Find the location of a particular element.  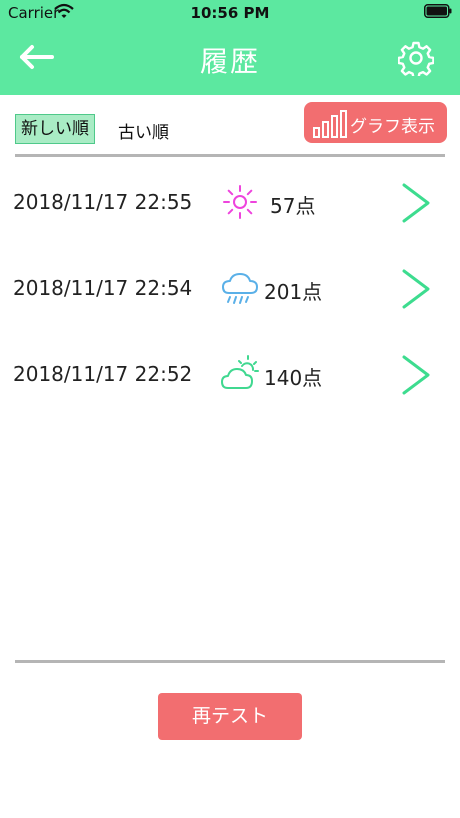

battery-icon is located at coordinates (438, 11).